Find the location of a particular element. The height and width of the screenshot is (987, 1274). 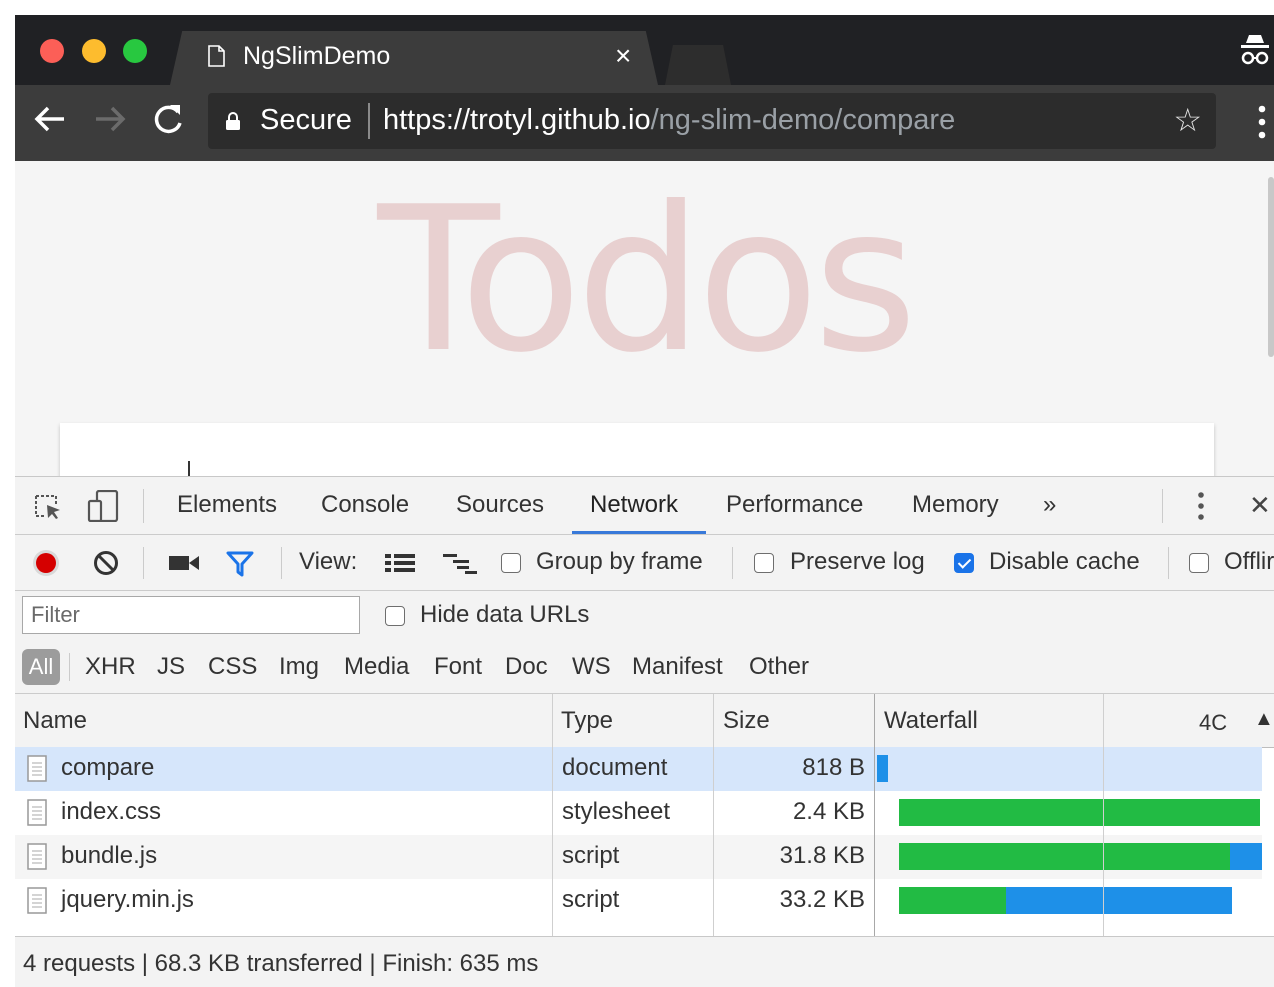

offline-checkbox is located at coordinates (1199, 563).